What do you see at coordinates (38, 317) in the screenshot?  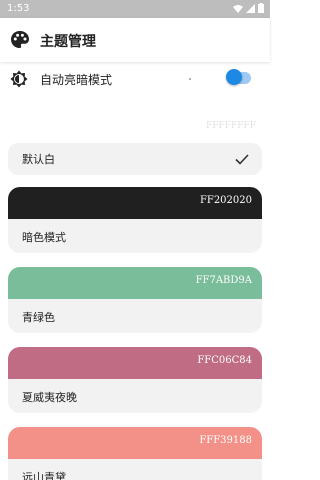 I see `theme-name: 青绿色` at bounding box center [38, 317].